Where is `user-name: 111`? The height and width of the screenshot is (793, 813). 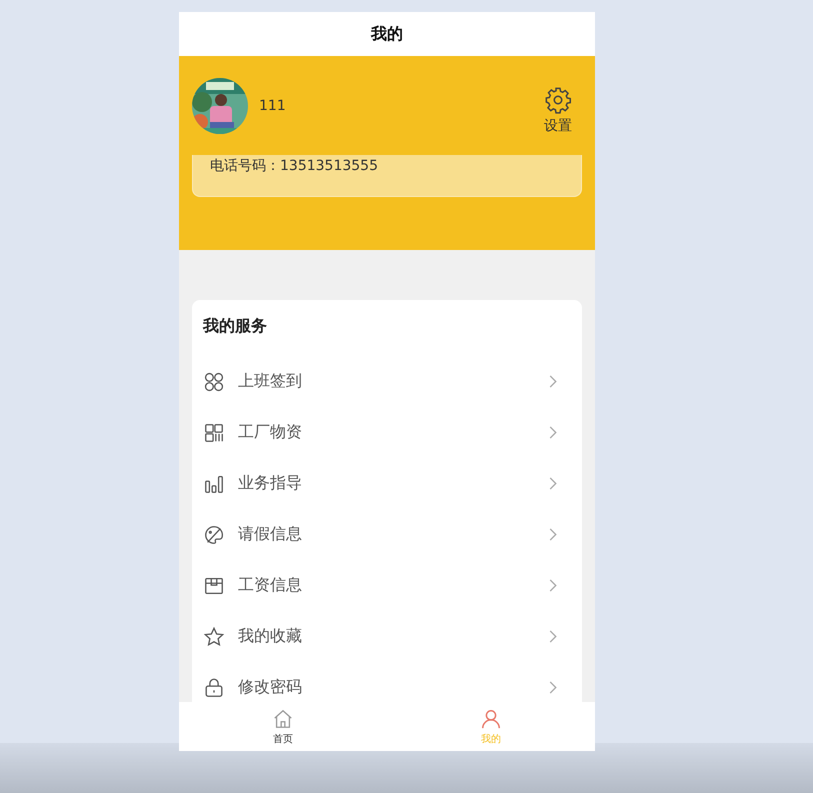
user-name: 111 is located at coordinates (272, 106).